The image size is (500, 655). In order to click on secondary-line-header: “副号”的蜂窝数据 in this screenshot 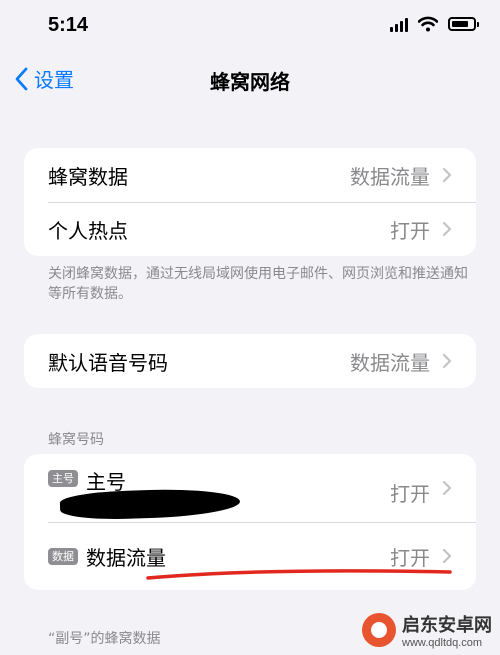, I will do `click(104, 639)`.